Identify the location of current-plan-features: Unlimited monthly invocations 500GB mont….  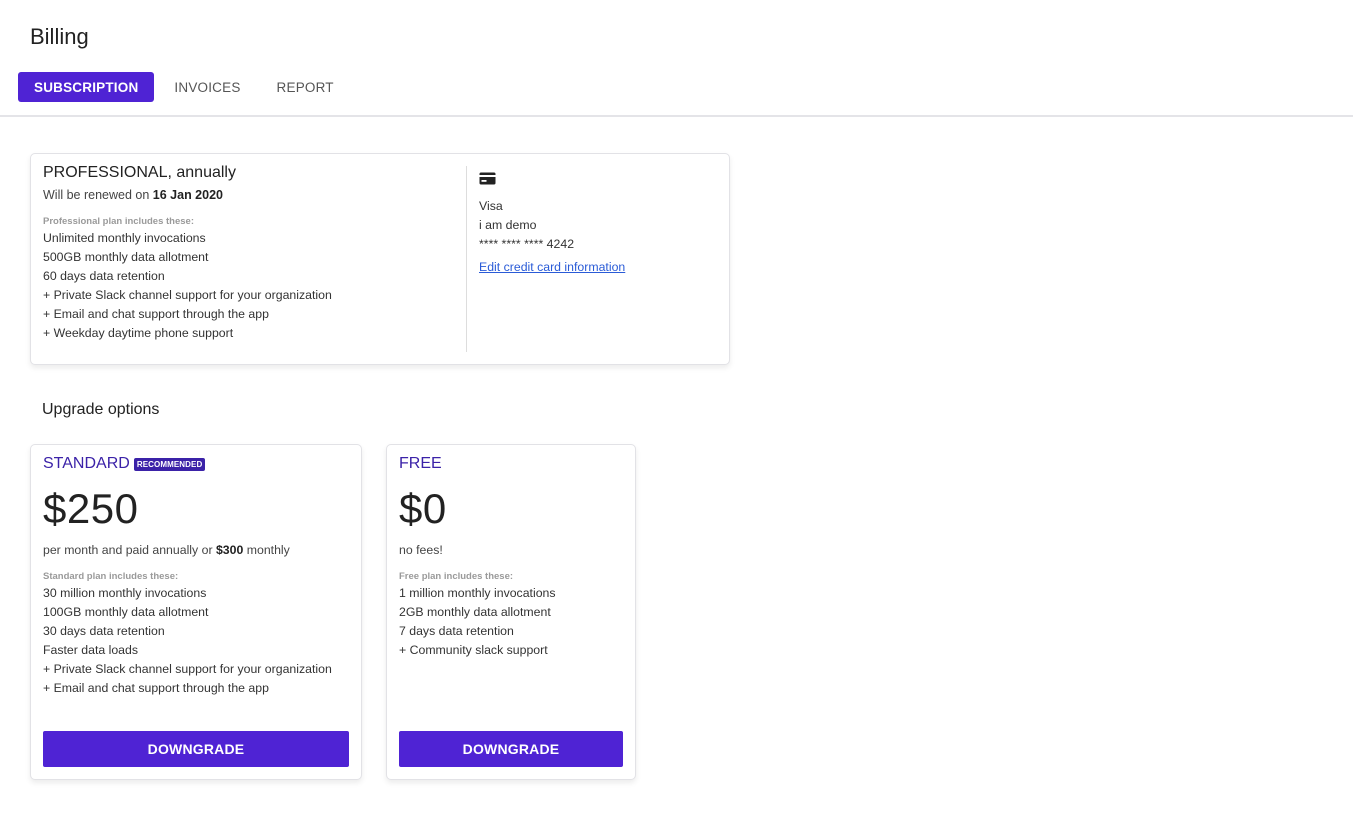
(253, 286).